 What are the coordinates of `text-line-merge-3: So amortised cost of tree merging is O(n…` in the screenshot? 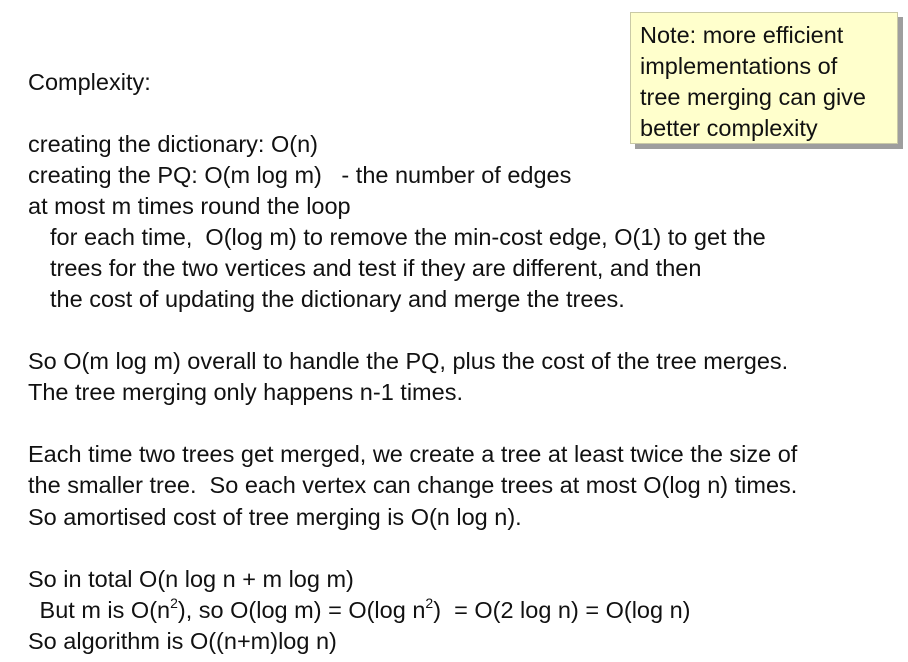 It's located at (275, 517).